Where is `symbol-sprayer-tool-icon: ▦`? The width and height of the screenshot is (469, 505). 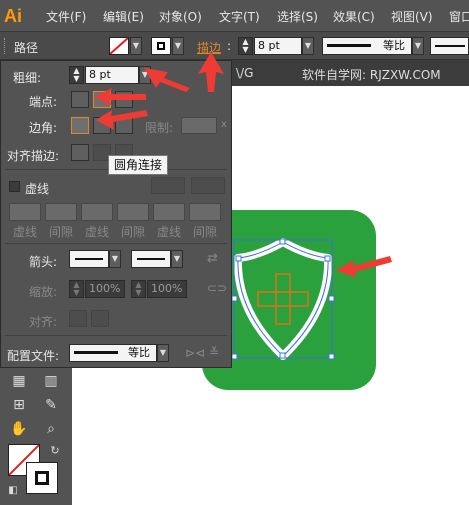
symbol-sprayer-tool-icon: ▦ is located at coordinates (19, 381).